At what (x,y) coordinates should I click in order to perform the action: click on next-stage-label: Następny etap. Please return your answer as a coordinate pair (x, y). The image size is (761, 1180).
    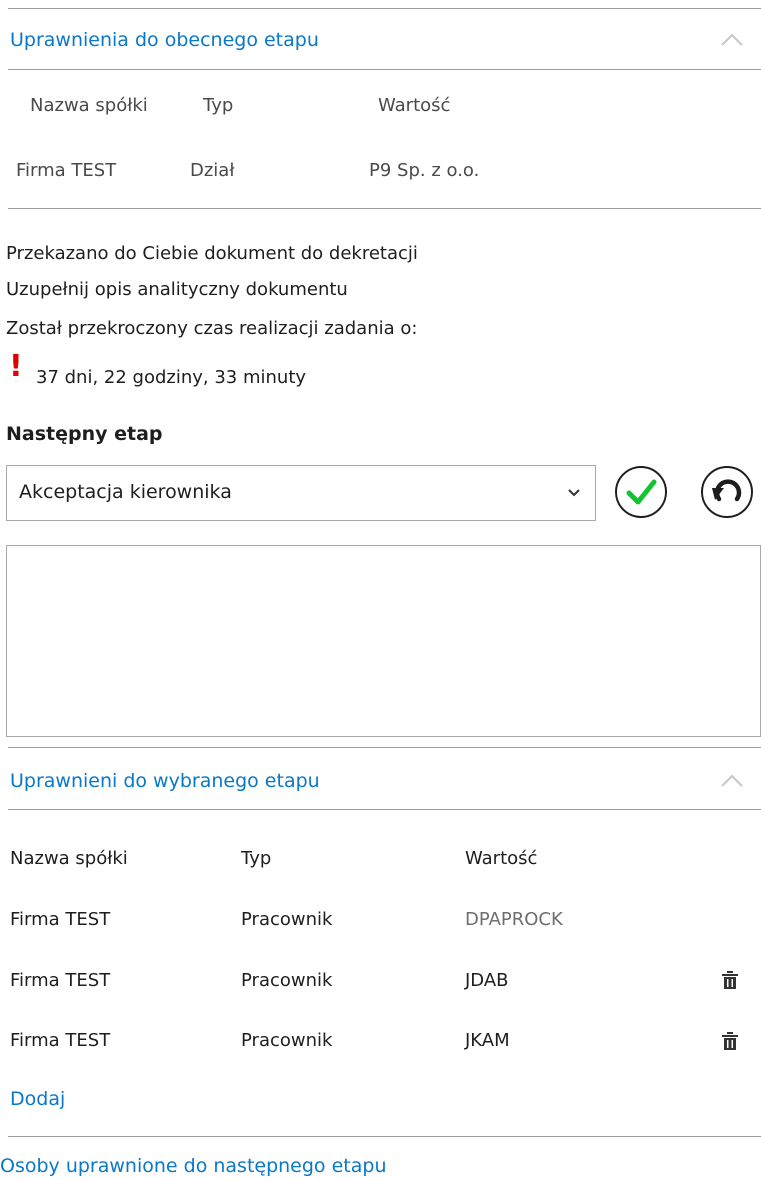
    Looking at the image, I should click on (84, 434).